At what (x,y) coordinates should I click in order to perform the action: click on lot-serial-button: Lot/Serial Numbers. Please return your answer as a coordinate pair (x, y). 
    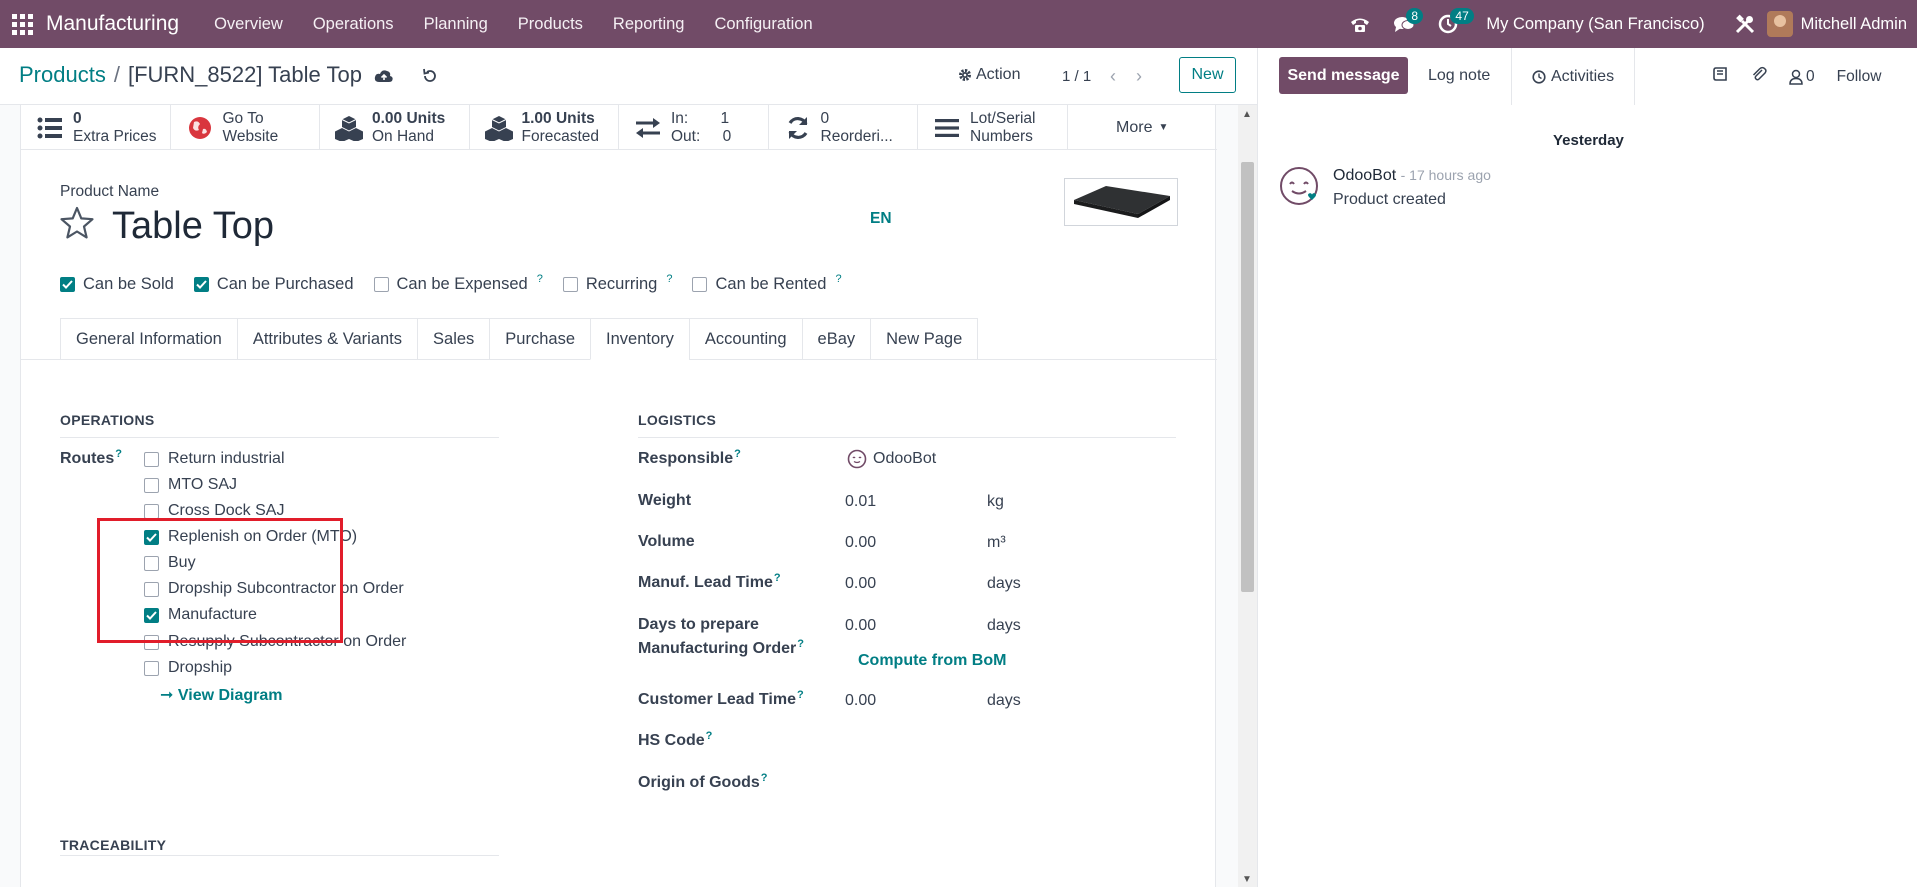
    Looking at the image, I should click on (993, 127).